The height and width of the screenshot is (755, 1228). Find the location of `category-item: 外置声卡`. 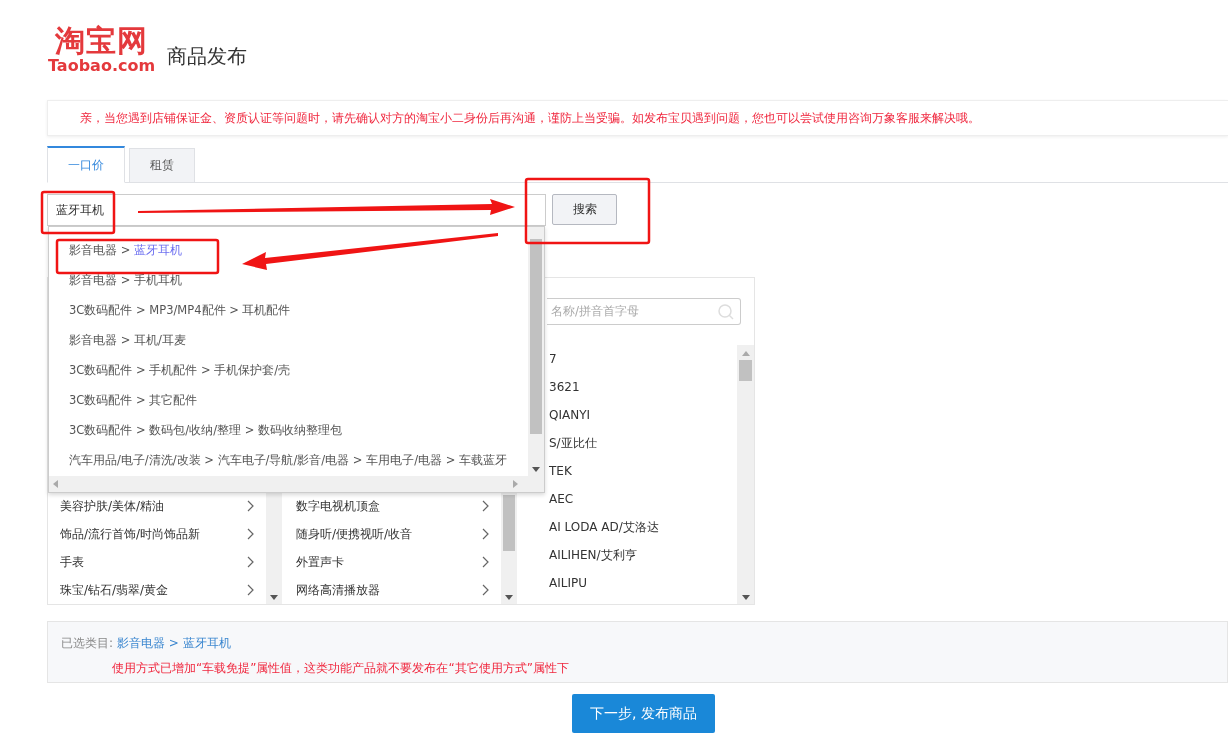

category-item: 外置声卡 is located at coordinates (392, 562).